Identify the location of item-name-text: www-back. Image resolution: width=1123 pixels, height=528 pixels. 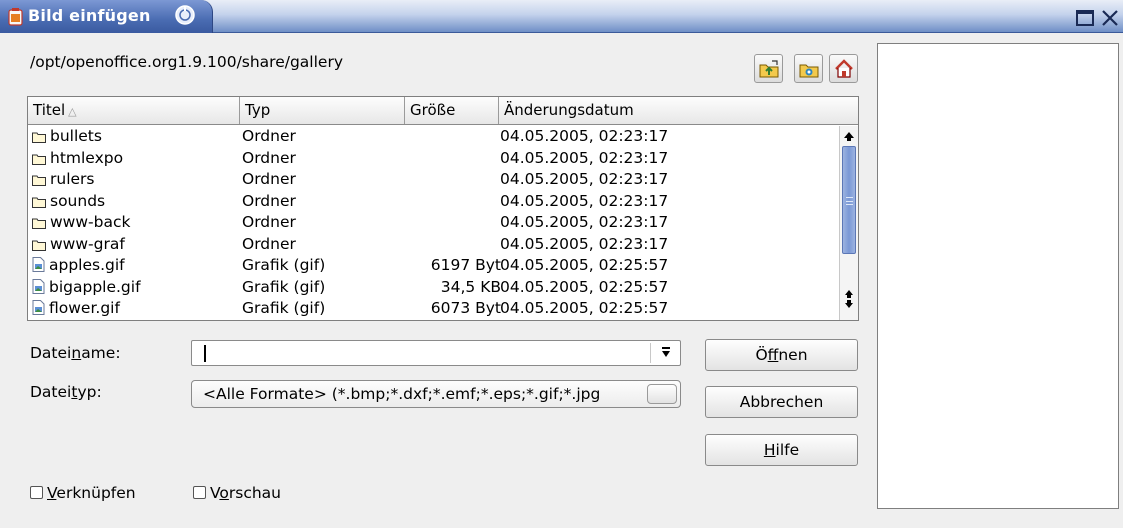
(90, 222).